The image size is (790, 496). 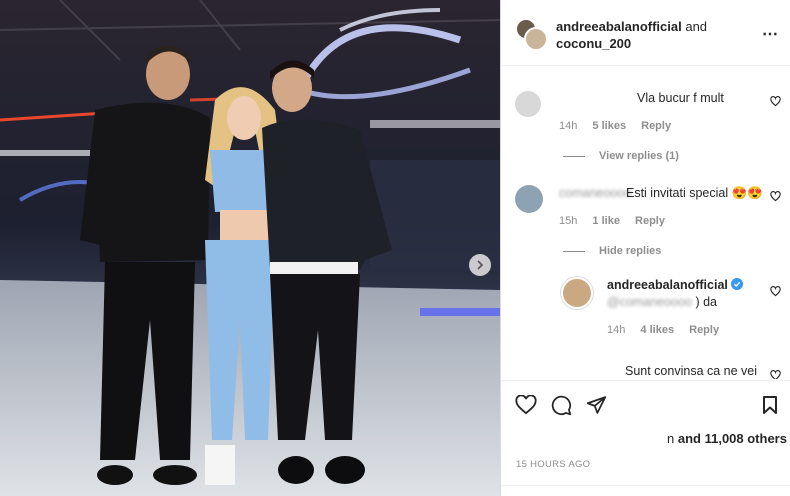 I want to click on more-options-icon: ⋯, so click(x=770, y=34).